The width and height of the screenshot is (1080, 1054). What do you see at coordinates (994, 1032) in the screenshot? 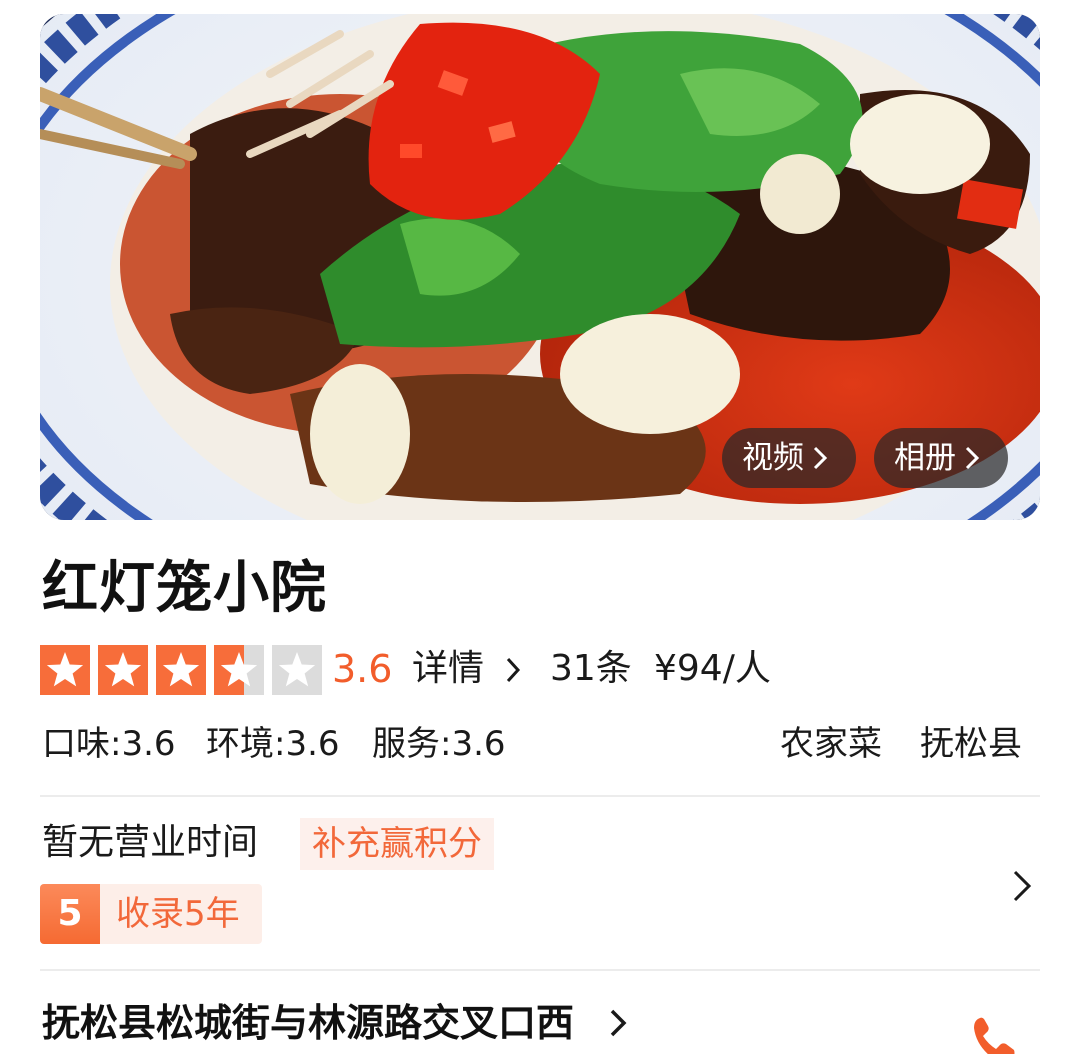
I see `phone-icon` at bounding box center [994, 1032].